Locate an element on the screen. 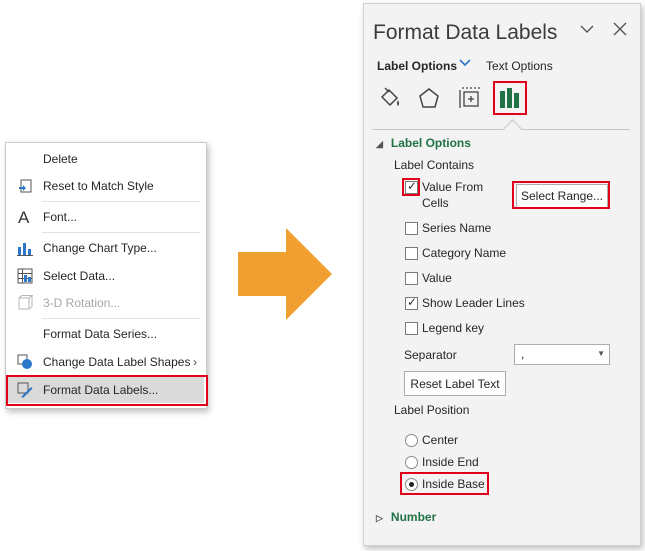  label-position-heading: Label Position is located at coordinates (432, 410).